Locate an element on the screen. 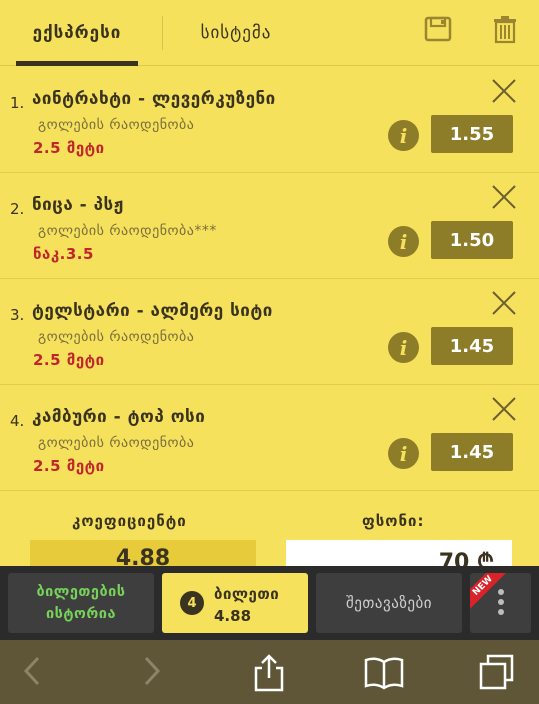  ticket-button: 4 ბილეთი 4.88 is located at coordinates (235, 603).